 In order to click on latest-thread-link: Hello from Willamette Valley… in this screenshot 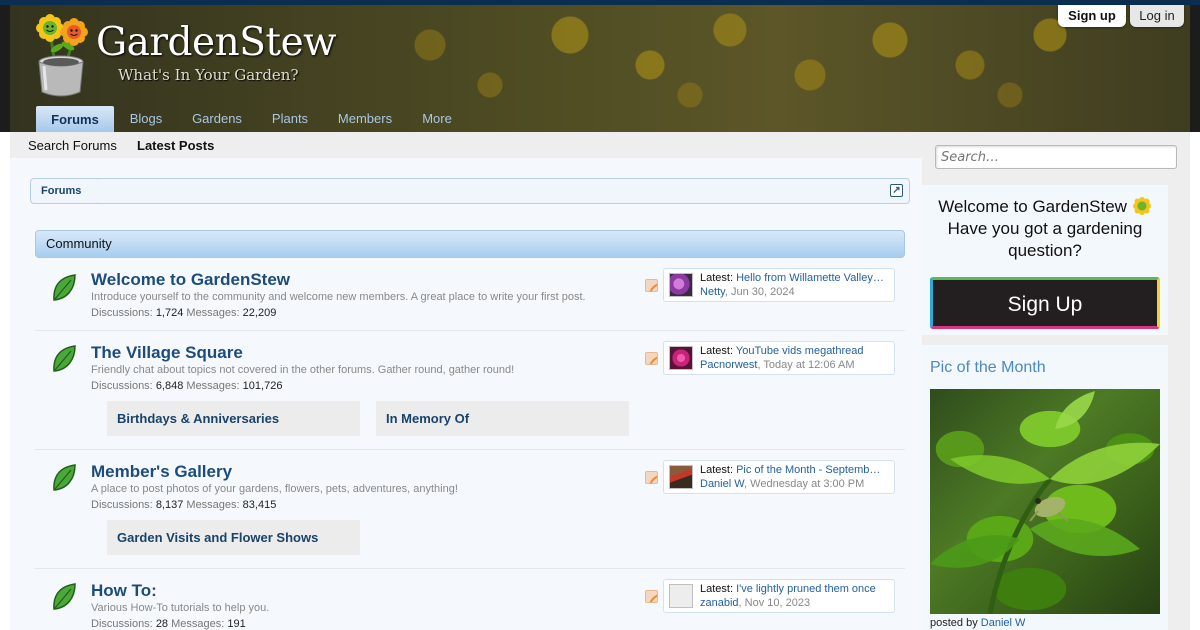, I will do `click(810, 278)`.